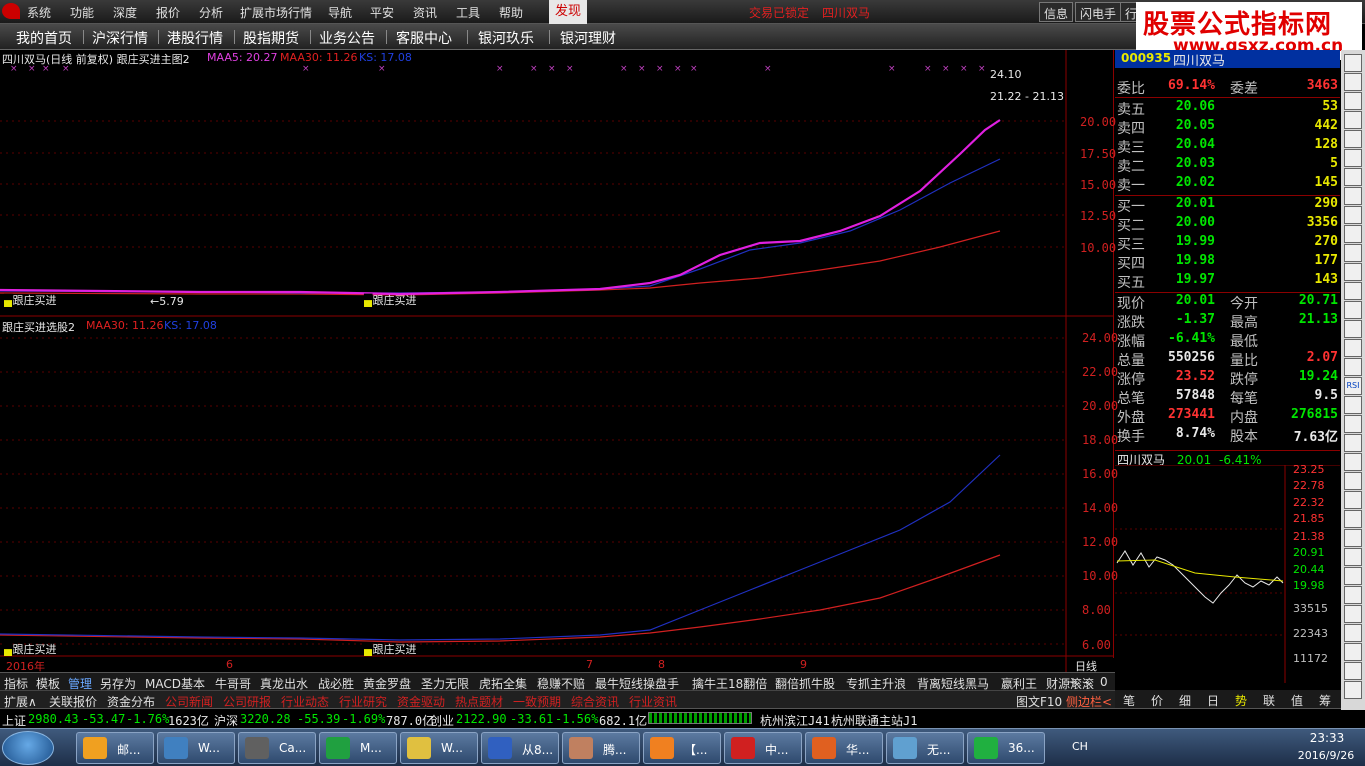 This screenshot has height=766, width=1365. I want to click on tab-control-button: -, so click(1086, 682).